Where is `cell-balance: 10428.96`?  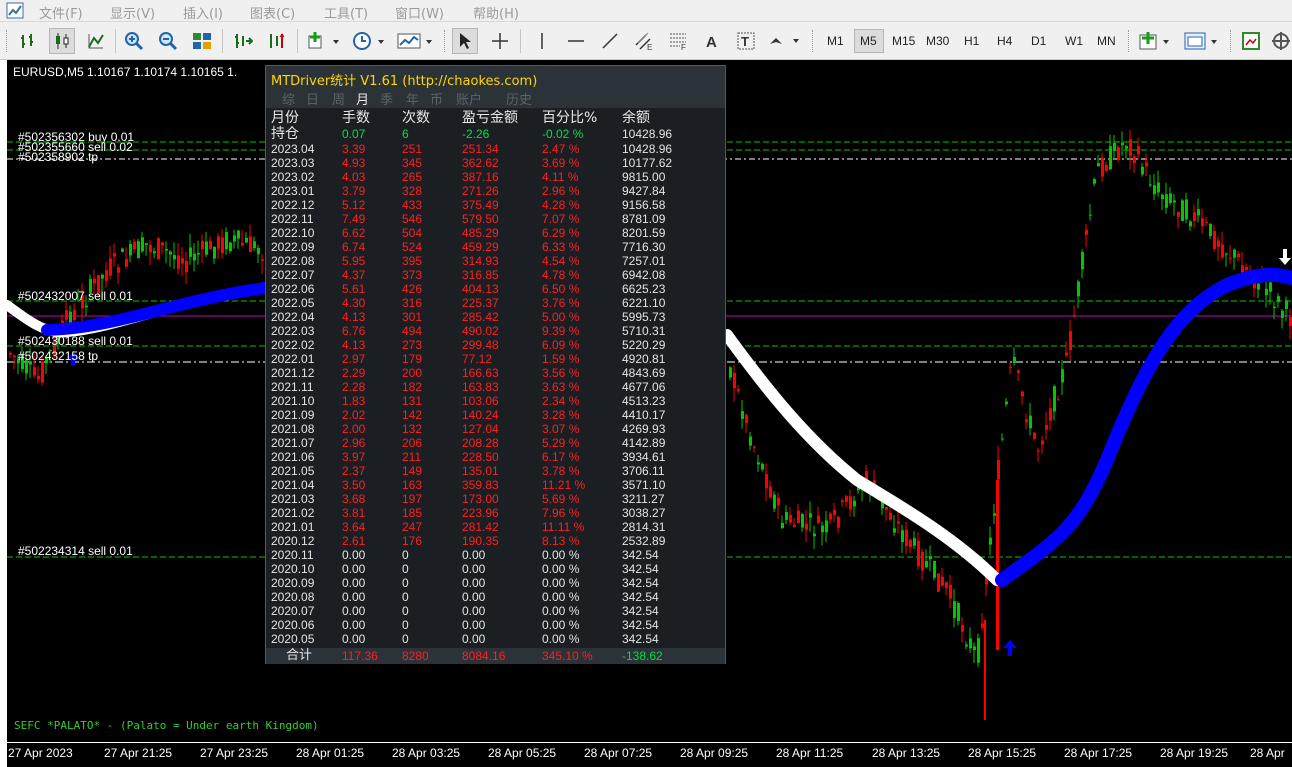
cell-balance: 10428.96 is located at coordinates (647, 149).